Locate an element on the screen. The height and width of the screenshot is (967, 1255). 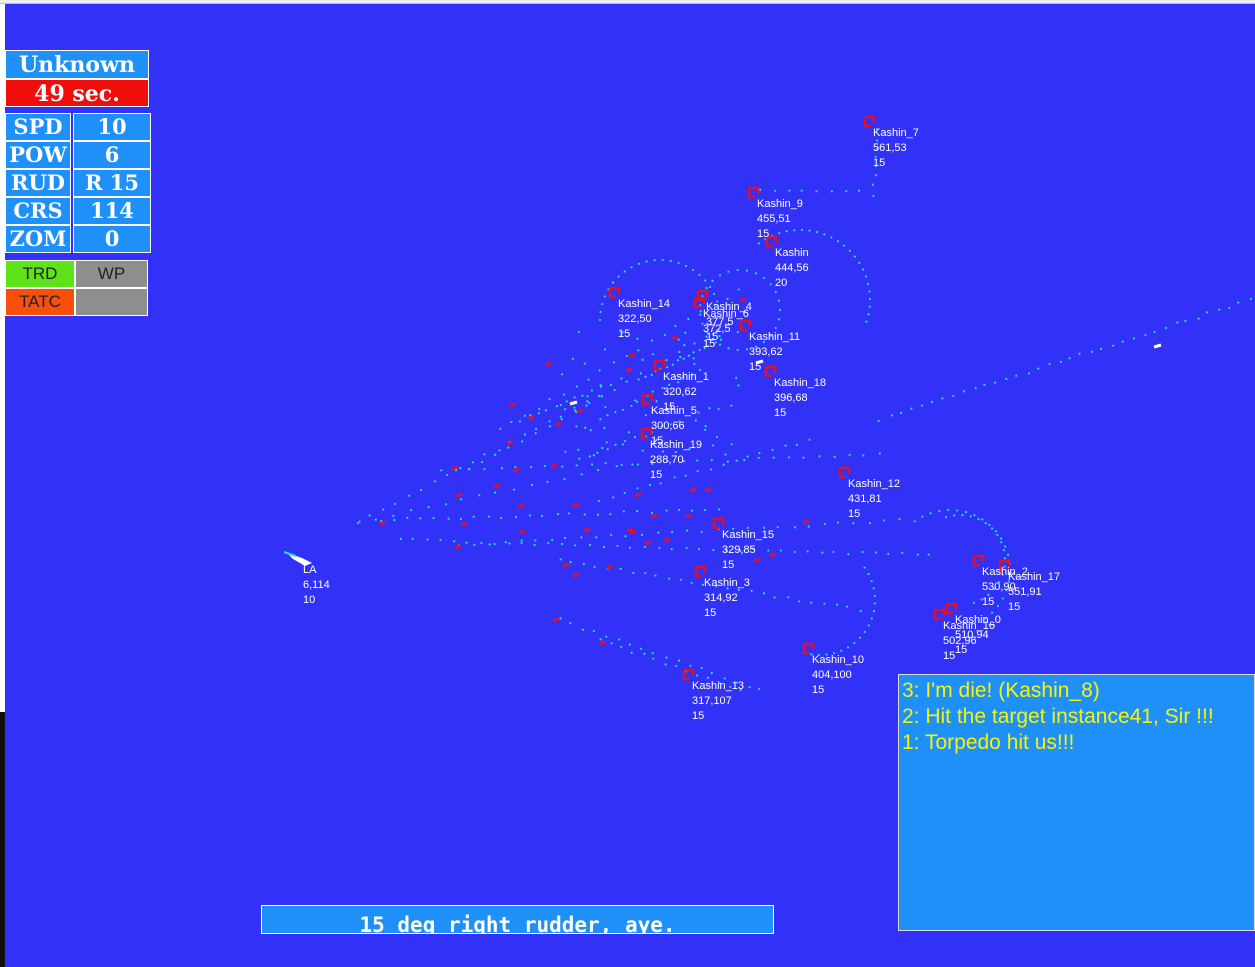
speed-value: 10 is located at coordinates (112, 127).